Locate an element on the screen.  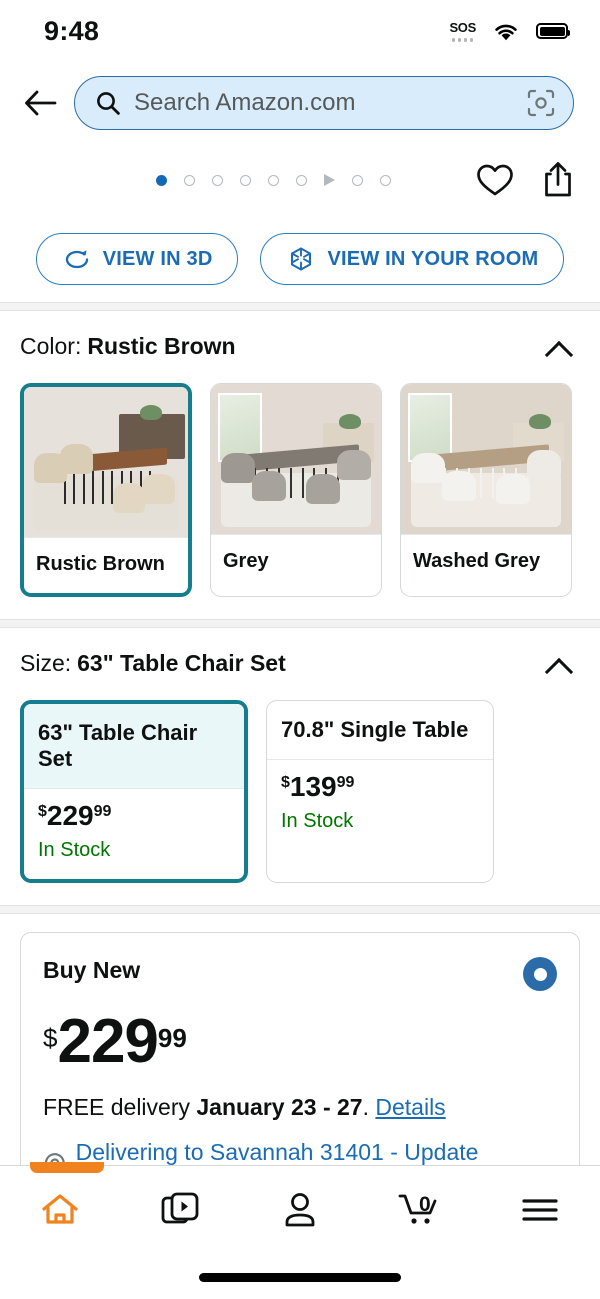
sos-icon: SOS is located at coordinates (462, 31).